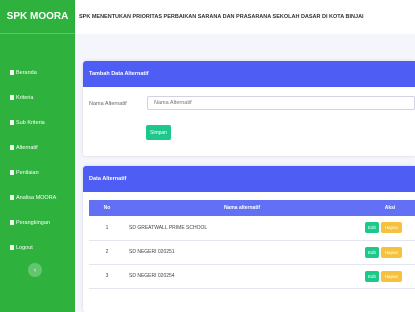  Describe the element at coordinates (252, 276) in the screenshot. I see `table-row: 3 SD NEGERI 020254 Edit Hapus` at that location.